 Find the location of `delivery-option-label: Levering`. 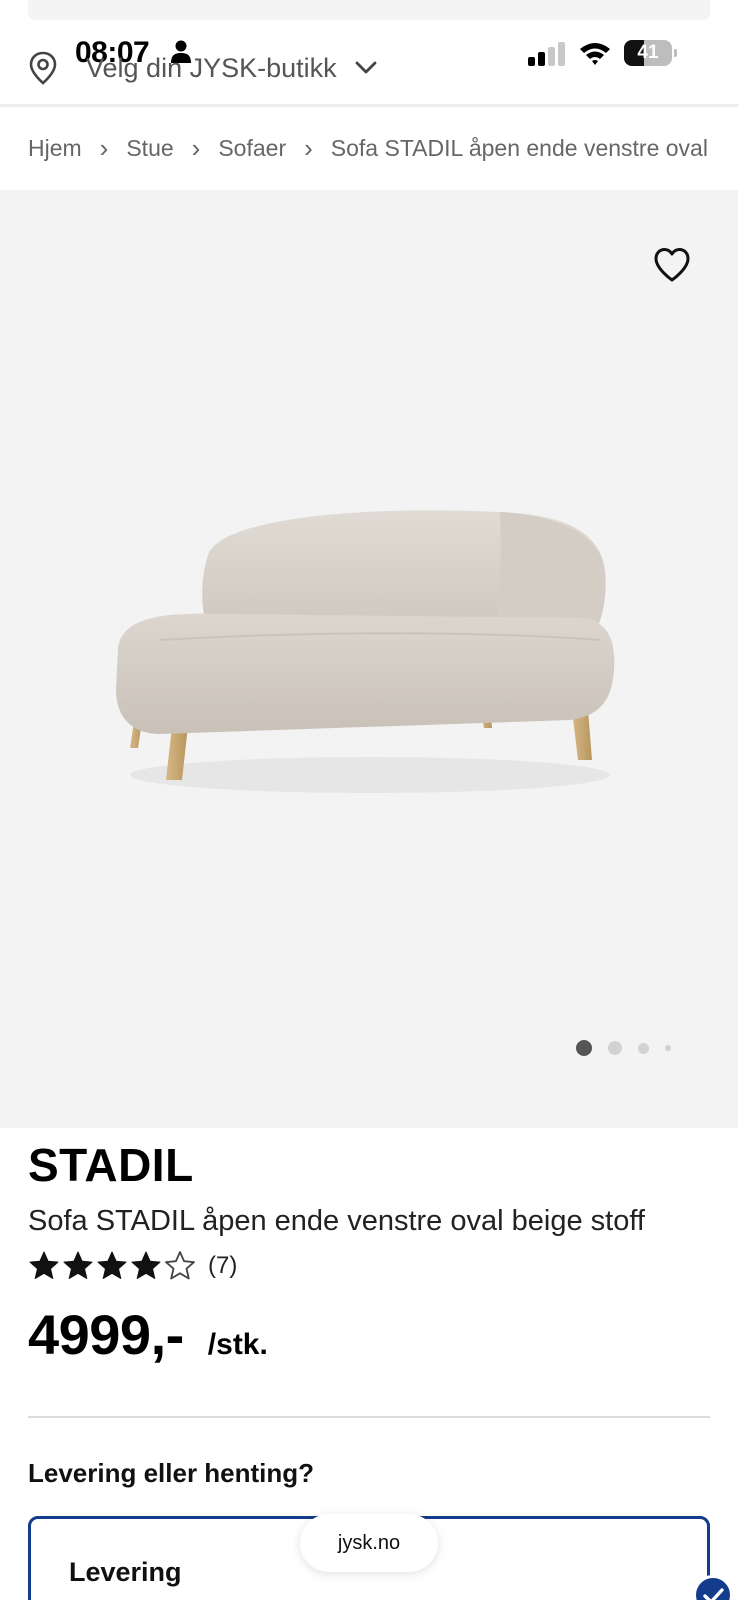

delivery-option-label: Levering is located at coordinates (125, 1572).